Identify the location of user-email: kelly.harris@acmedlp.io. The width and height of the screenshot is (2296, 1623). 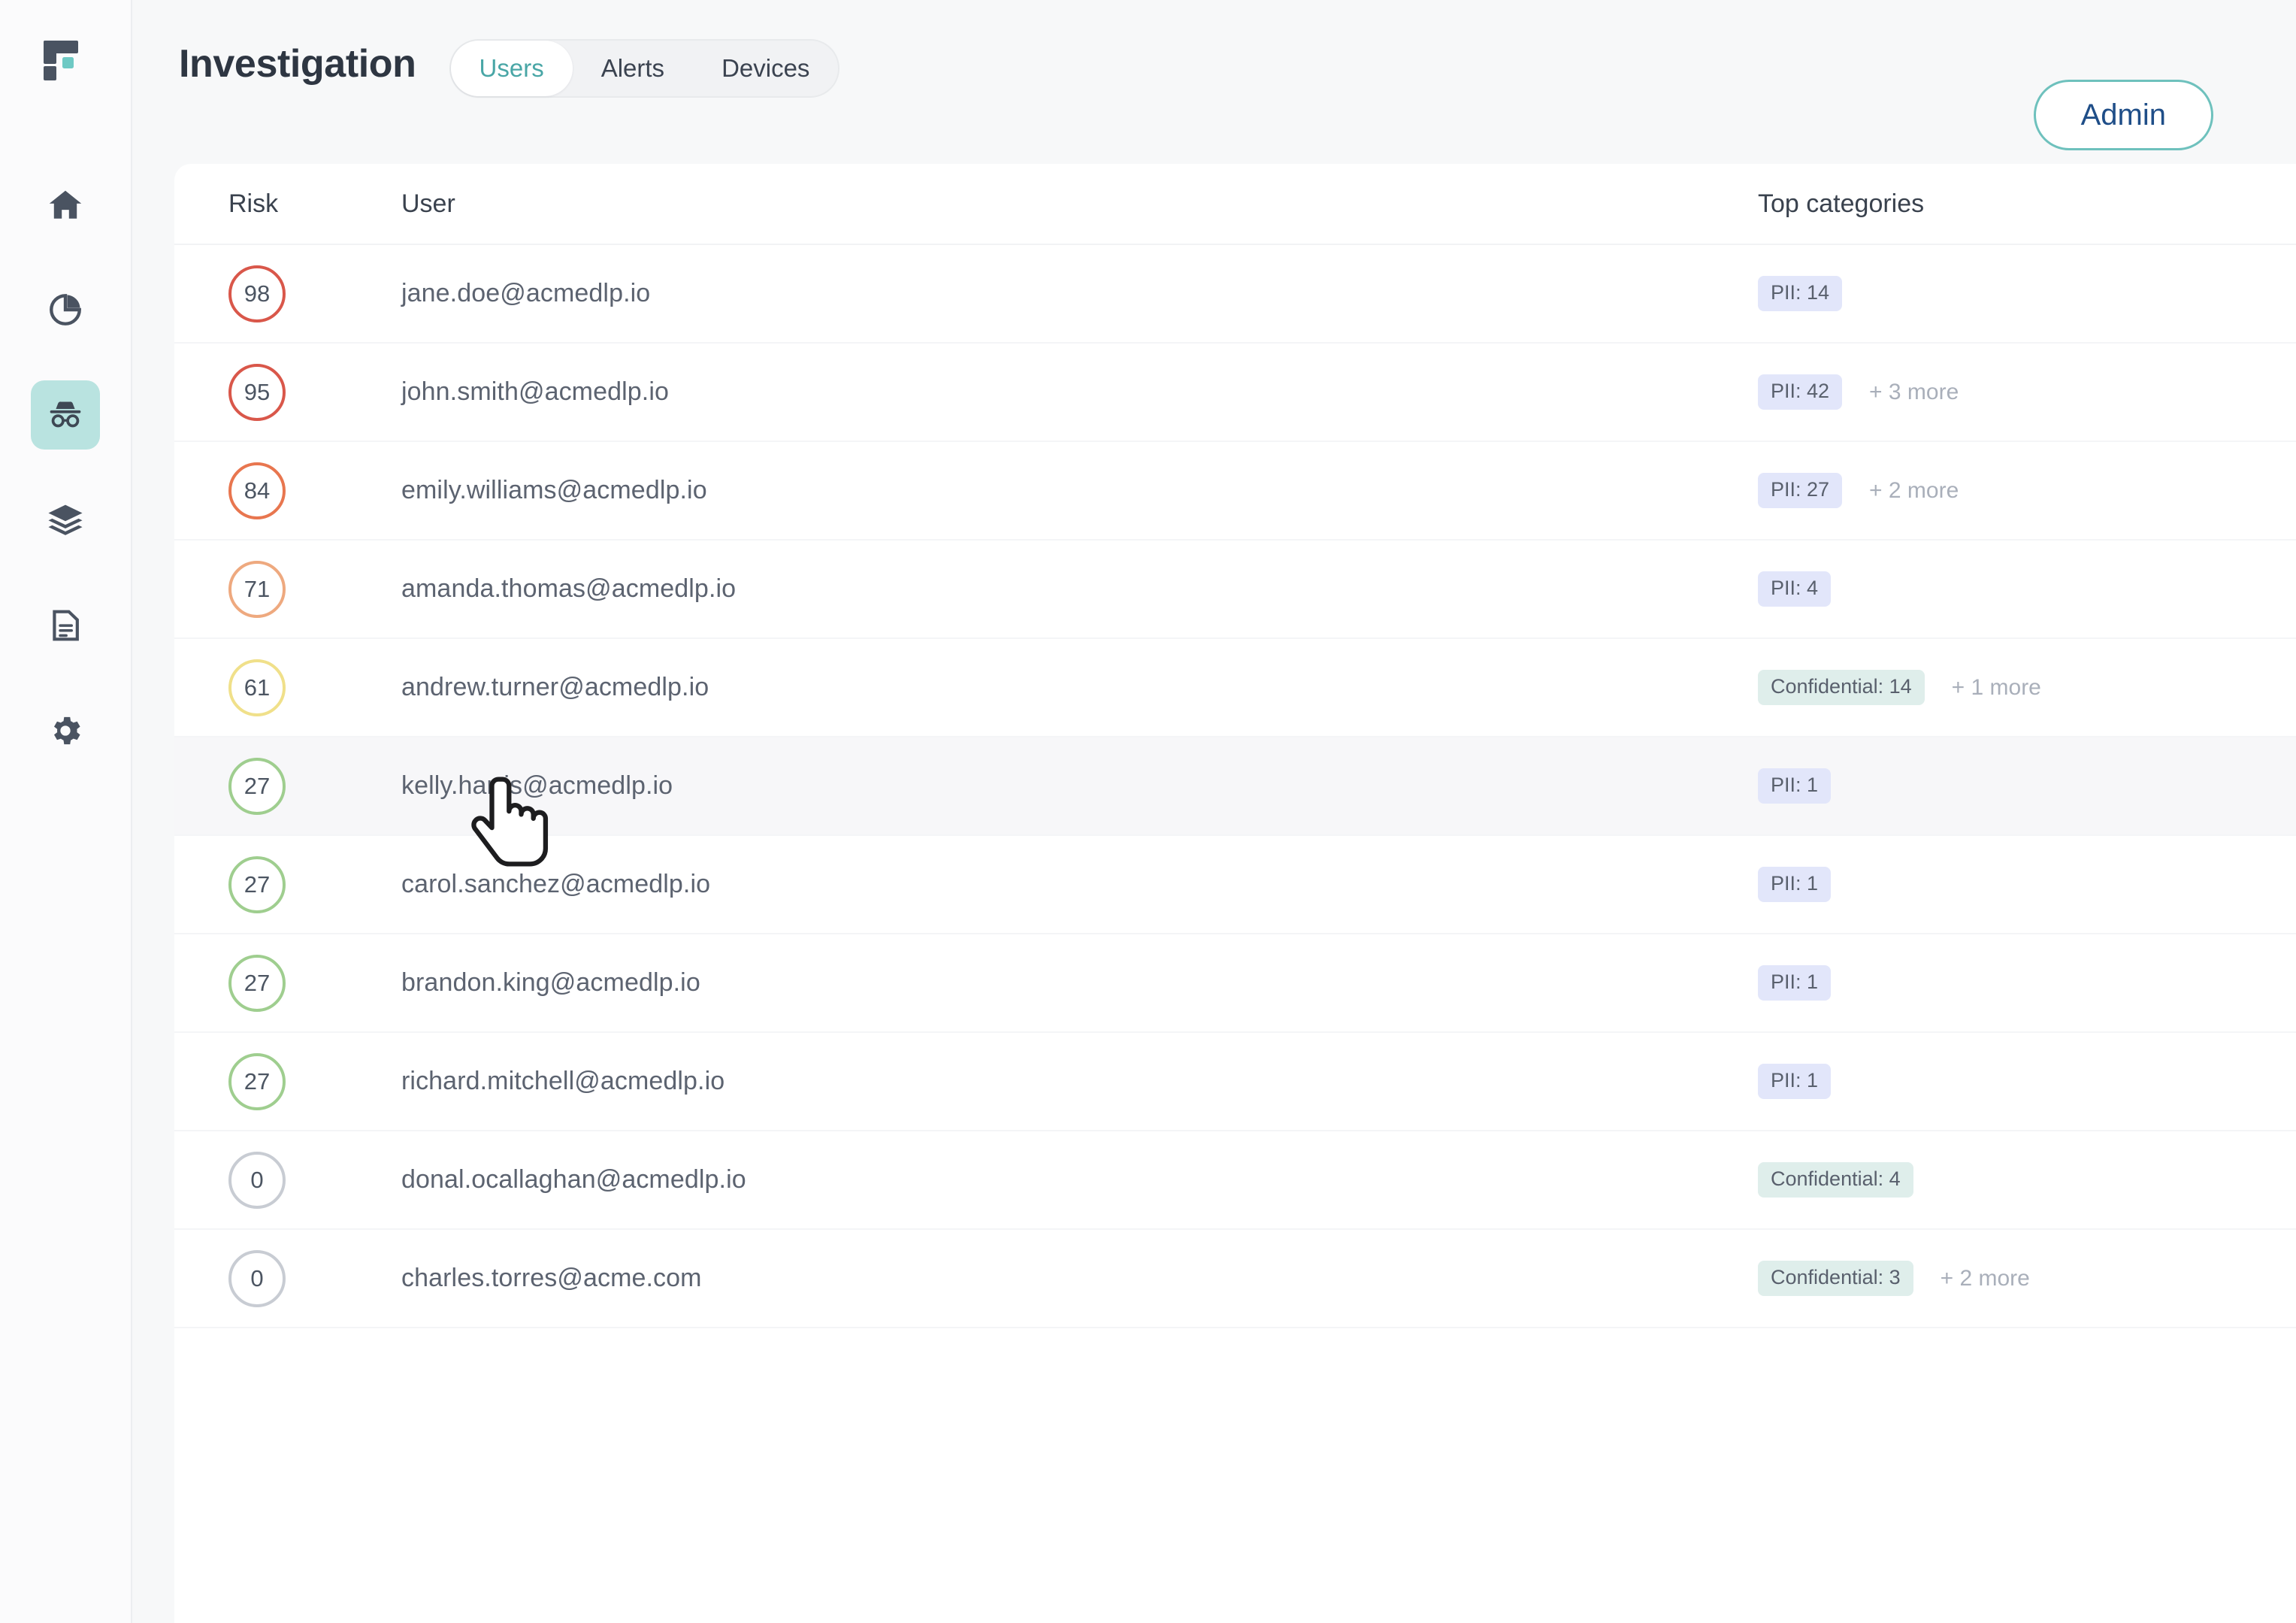
(537, 786).